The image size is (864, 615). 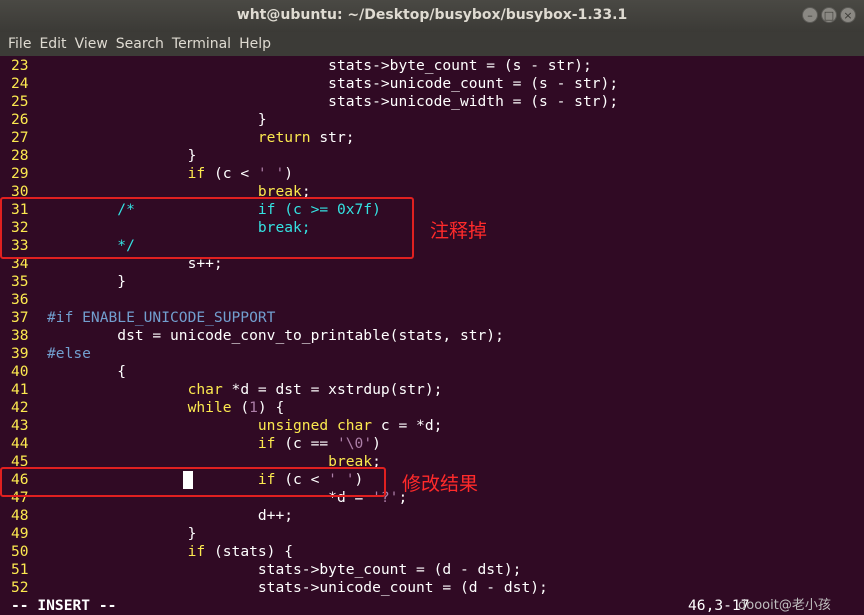 What do you see at coordinates (440, 484) in the screenshot?
I see `annotation-modified: 修改结果` at bounding box center [440, 484].